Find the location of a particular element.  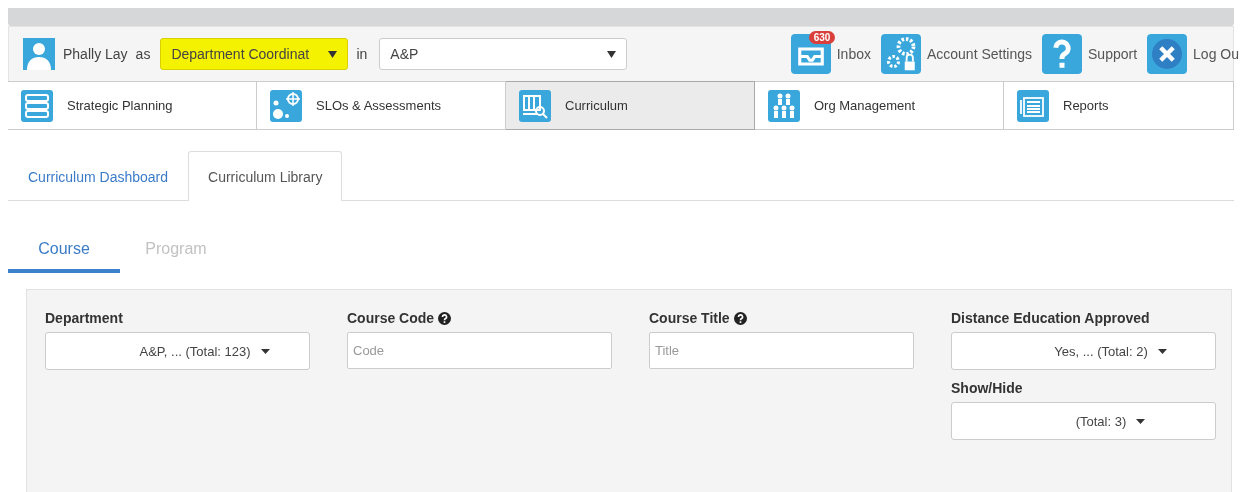

gears-lock-icon is located at coordinates (900, 54).